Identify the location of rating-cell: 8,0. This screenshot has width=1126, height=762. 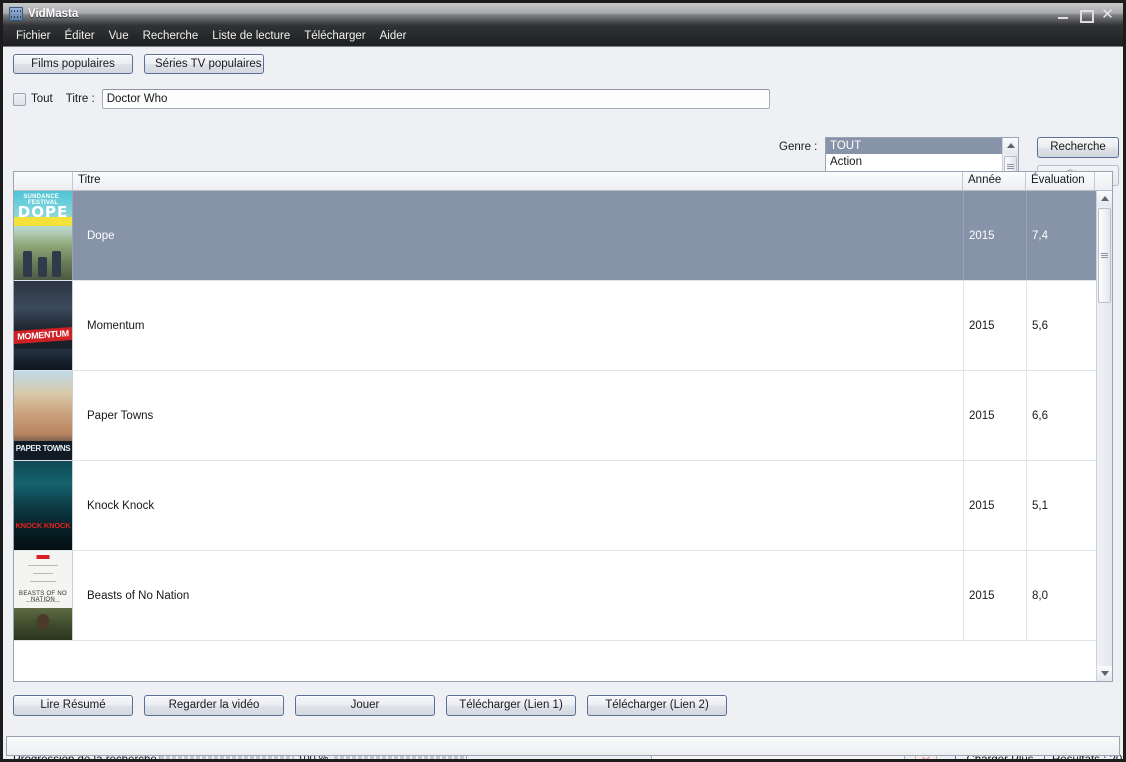
(1040, 595).